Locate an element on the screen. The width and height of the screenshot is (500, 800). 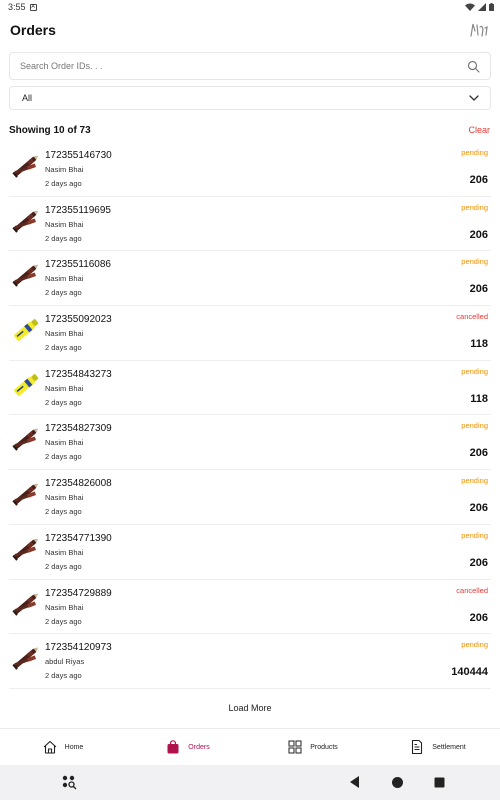
status-right is located at coordinates (479, 7).